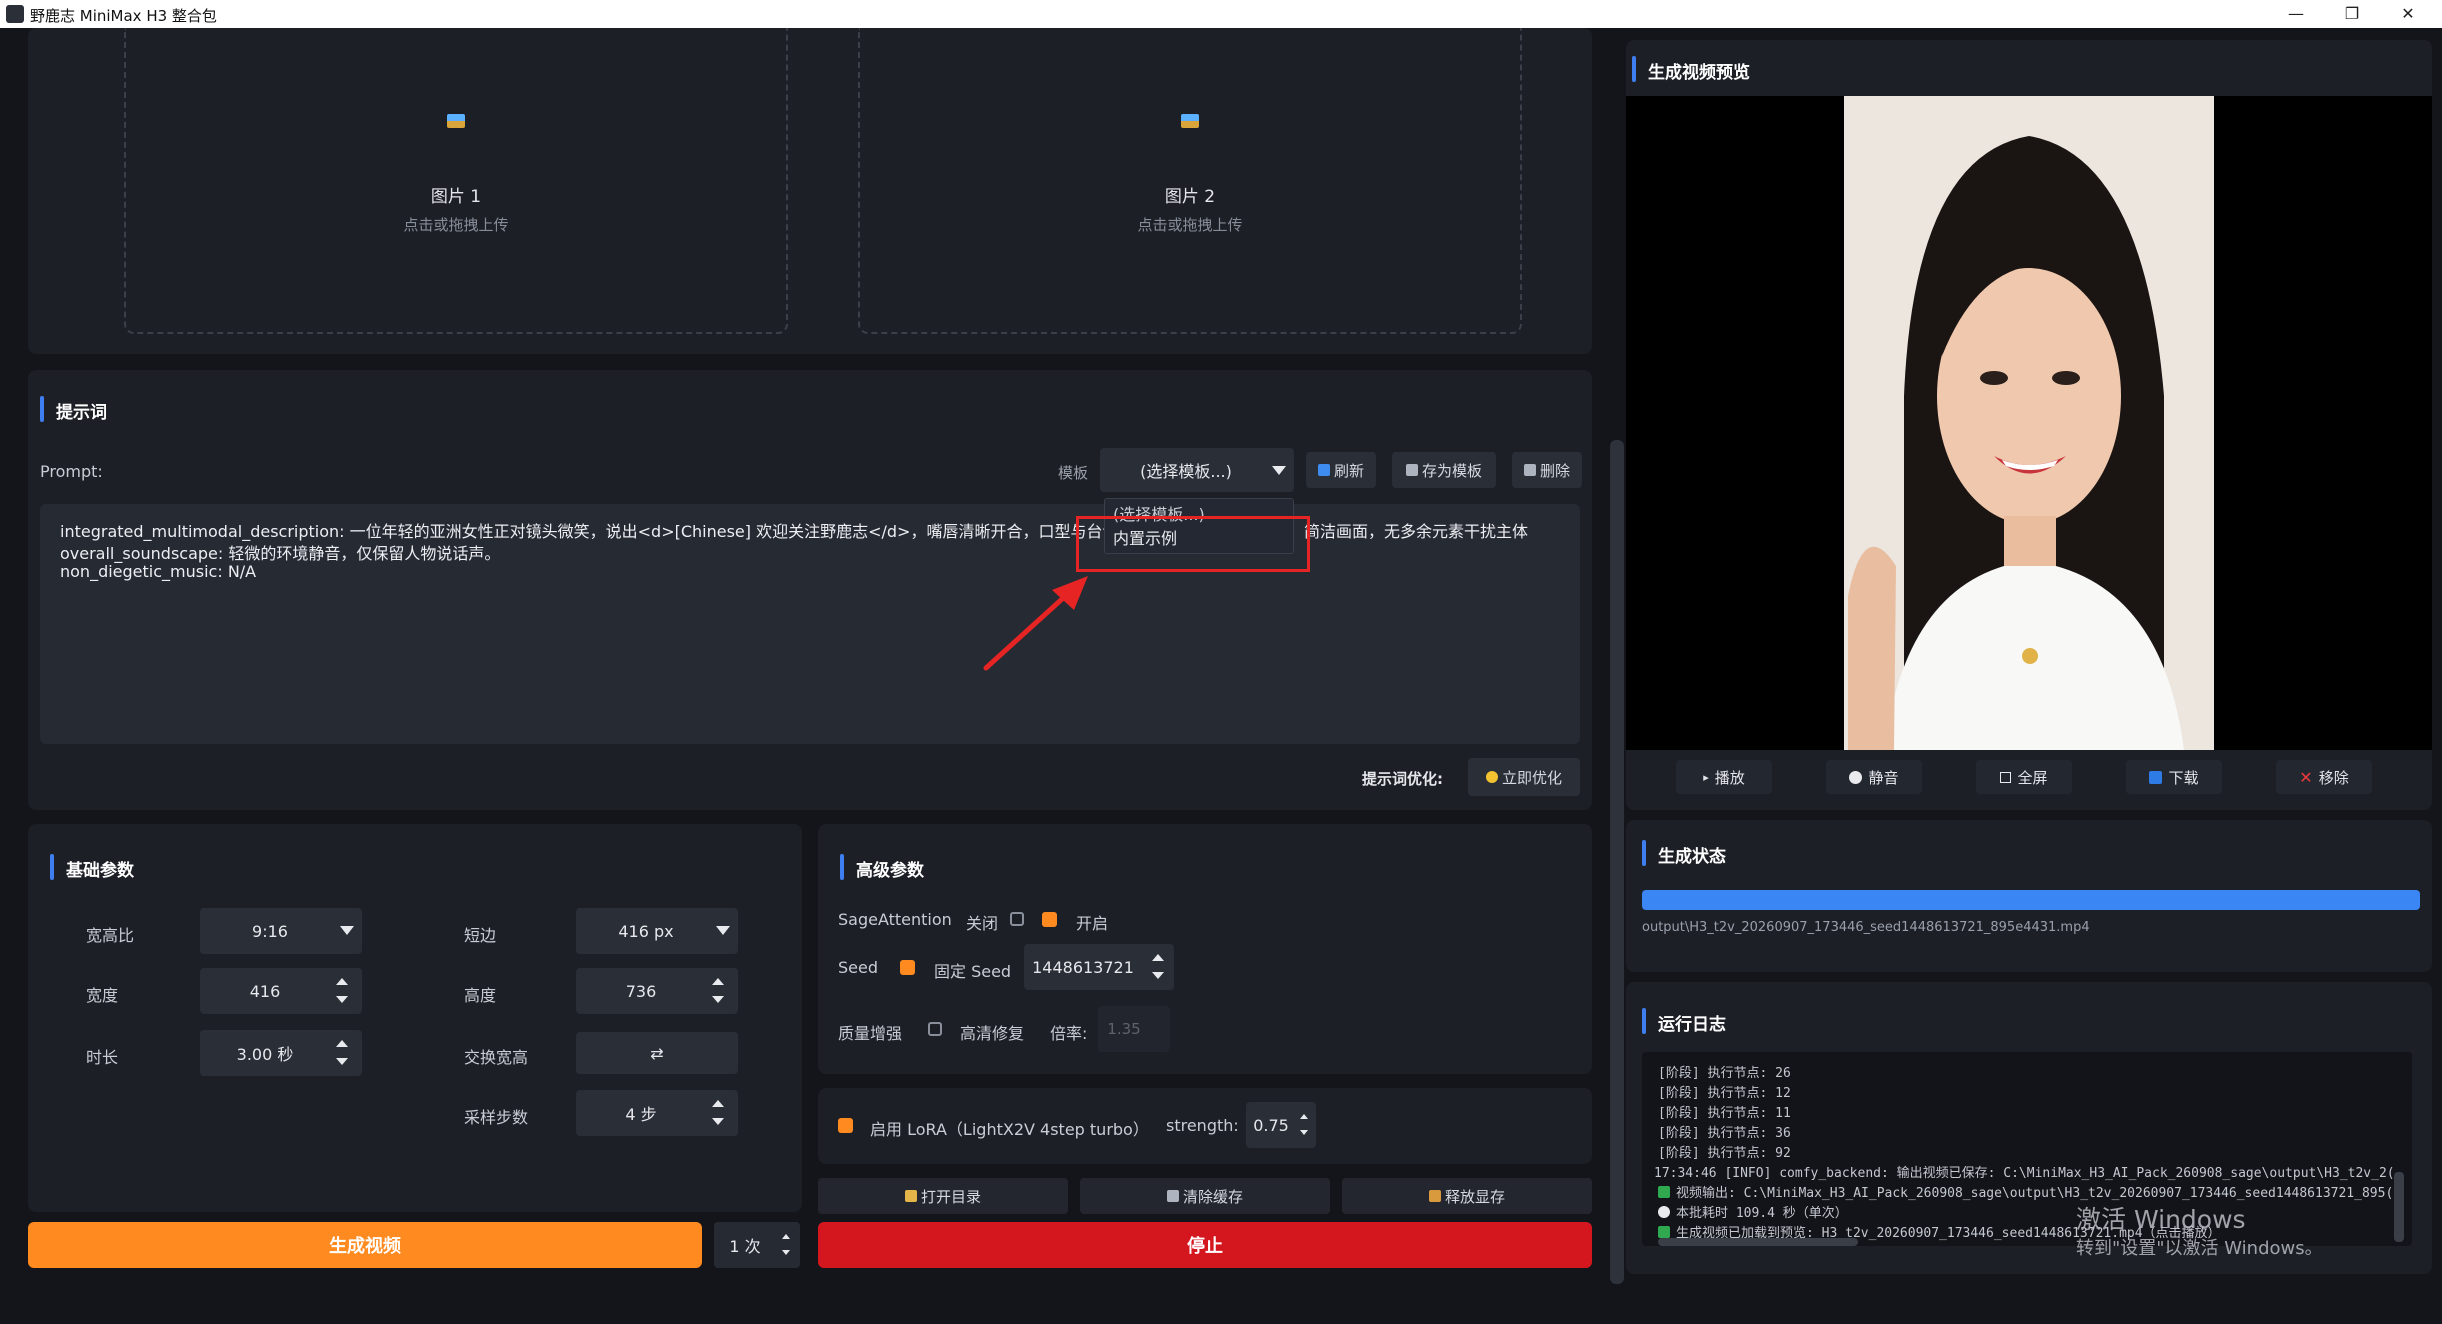 Image resolution: width=2442 pixels, height=1324 pixels. What do you see at coordinates (1017, 919) in the screenshot?
I see `sage-off-radio` at bounding box center [1017, 919].